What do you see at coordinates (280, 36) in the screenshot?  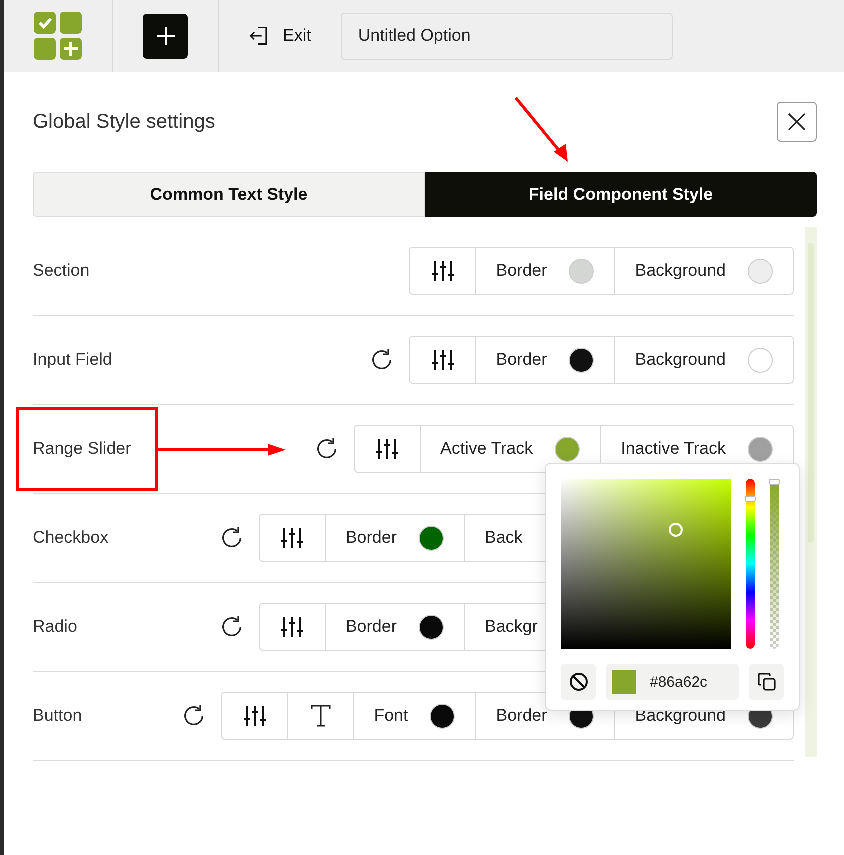 I see `exit-button: Exit` at bounding box center [280, 36].